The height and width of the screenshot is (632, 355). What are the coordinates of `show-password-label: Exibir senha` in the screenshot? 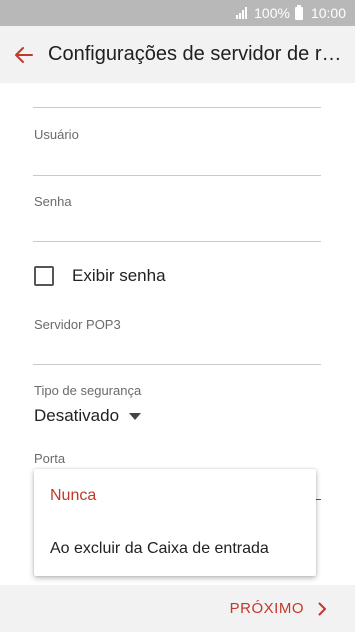 It's located at (119, 275).